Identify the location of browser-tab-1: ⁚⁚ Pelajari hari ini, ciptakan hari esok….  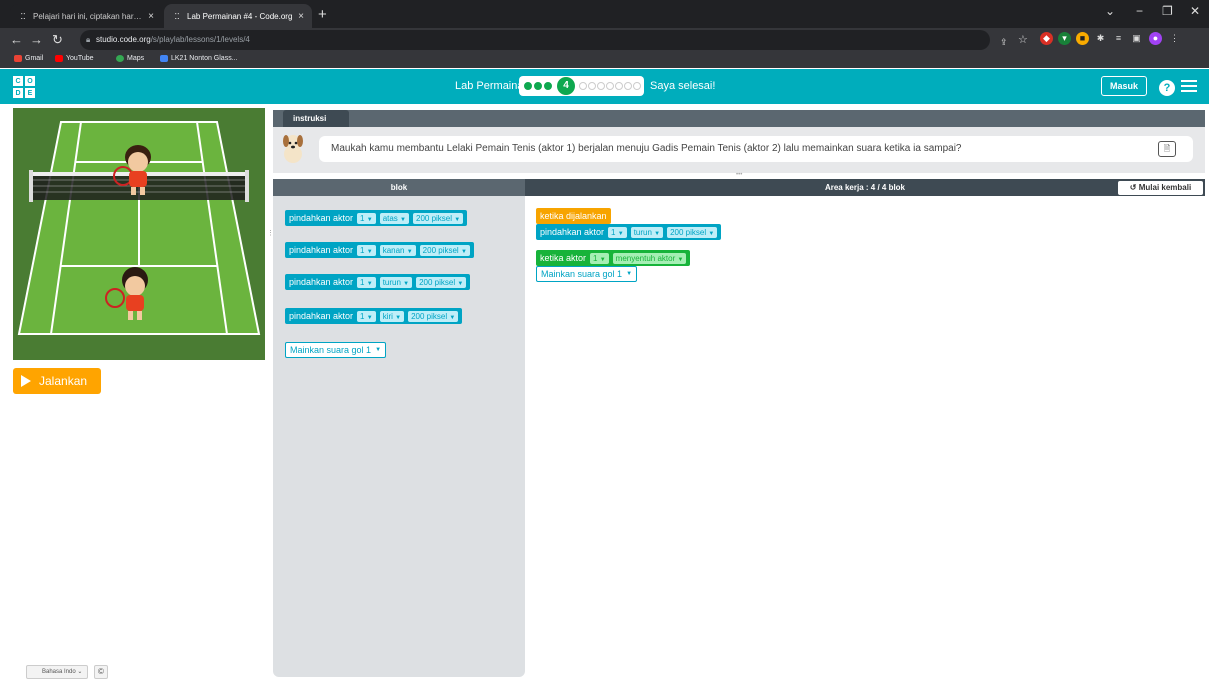
(86, 16).